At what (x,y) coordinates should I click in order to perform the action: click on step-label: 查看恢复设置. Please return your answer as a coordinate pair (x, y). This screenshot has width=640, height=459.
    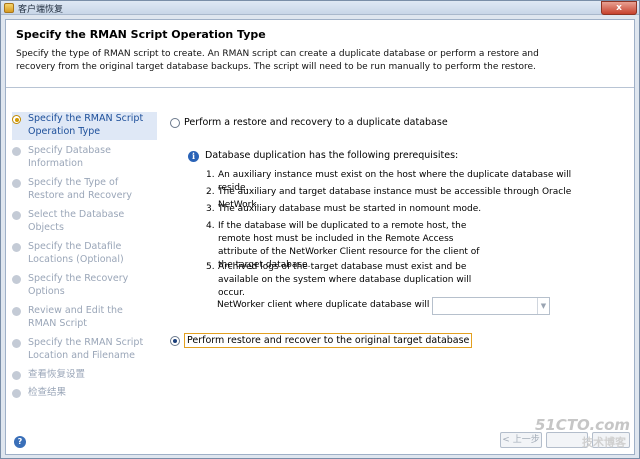
    Looking at the image, I should click on (57, 374).